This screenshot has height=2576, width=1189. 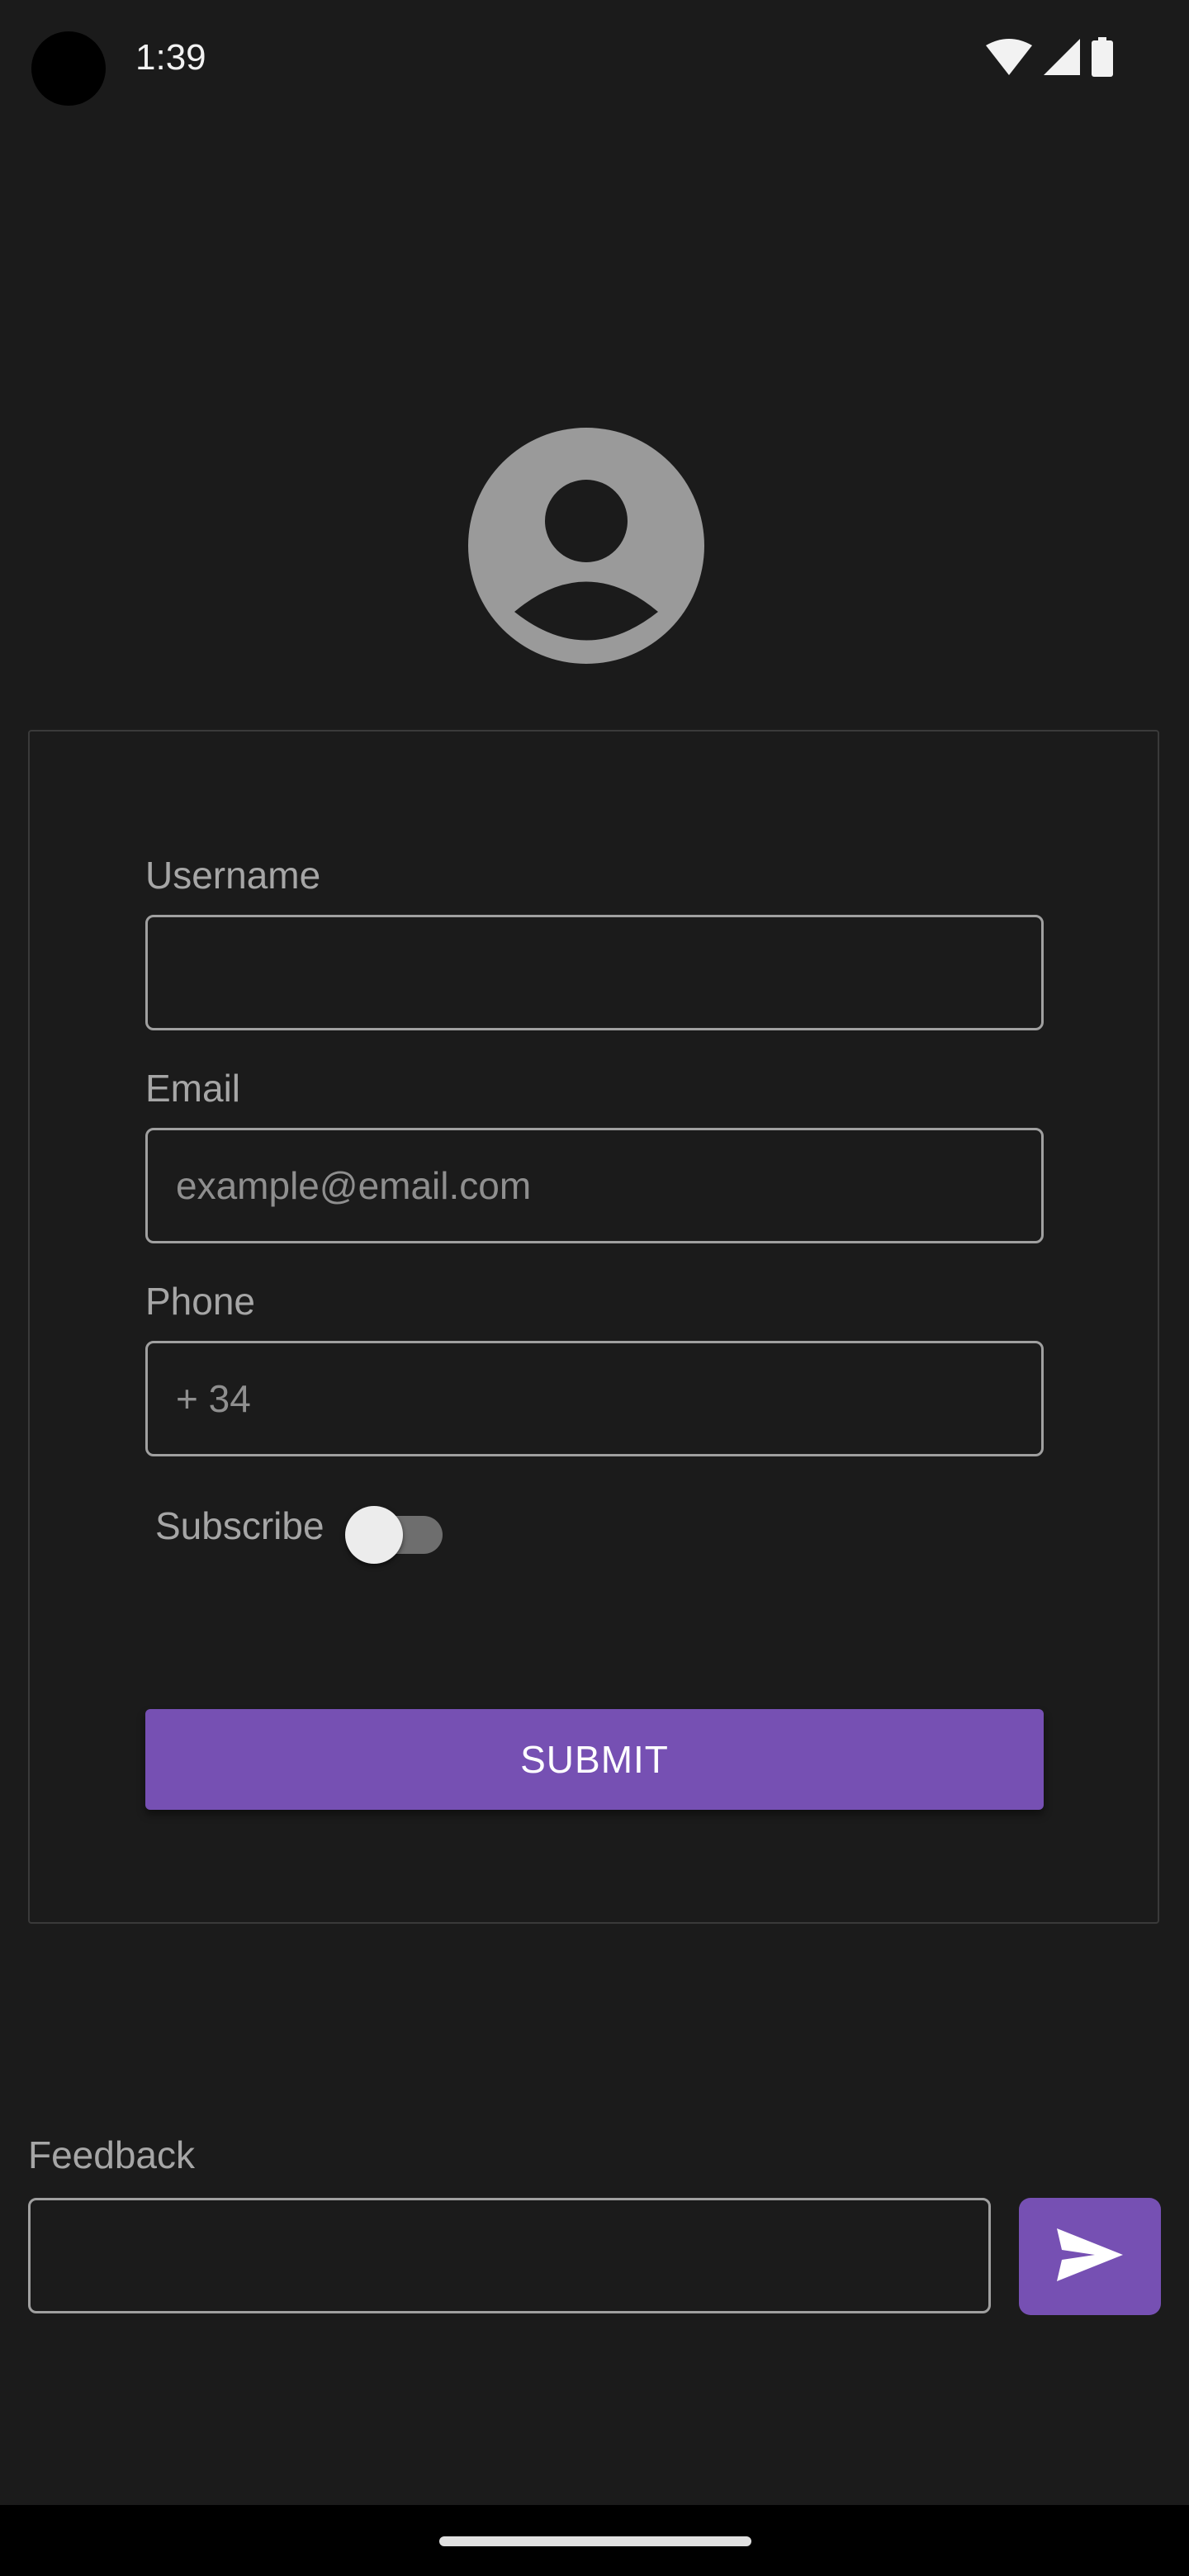 I want to click on feedback-input, so click(x=509, y=2255).